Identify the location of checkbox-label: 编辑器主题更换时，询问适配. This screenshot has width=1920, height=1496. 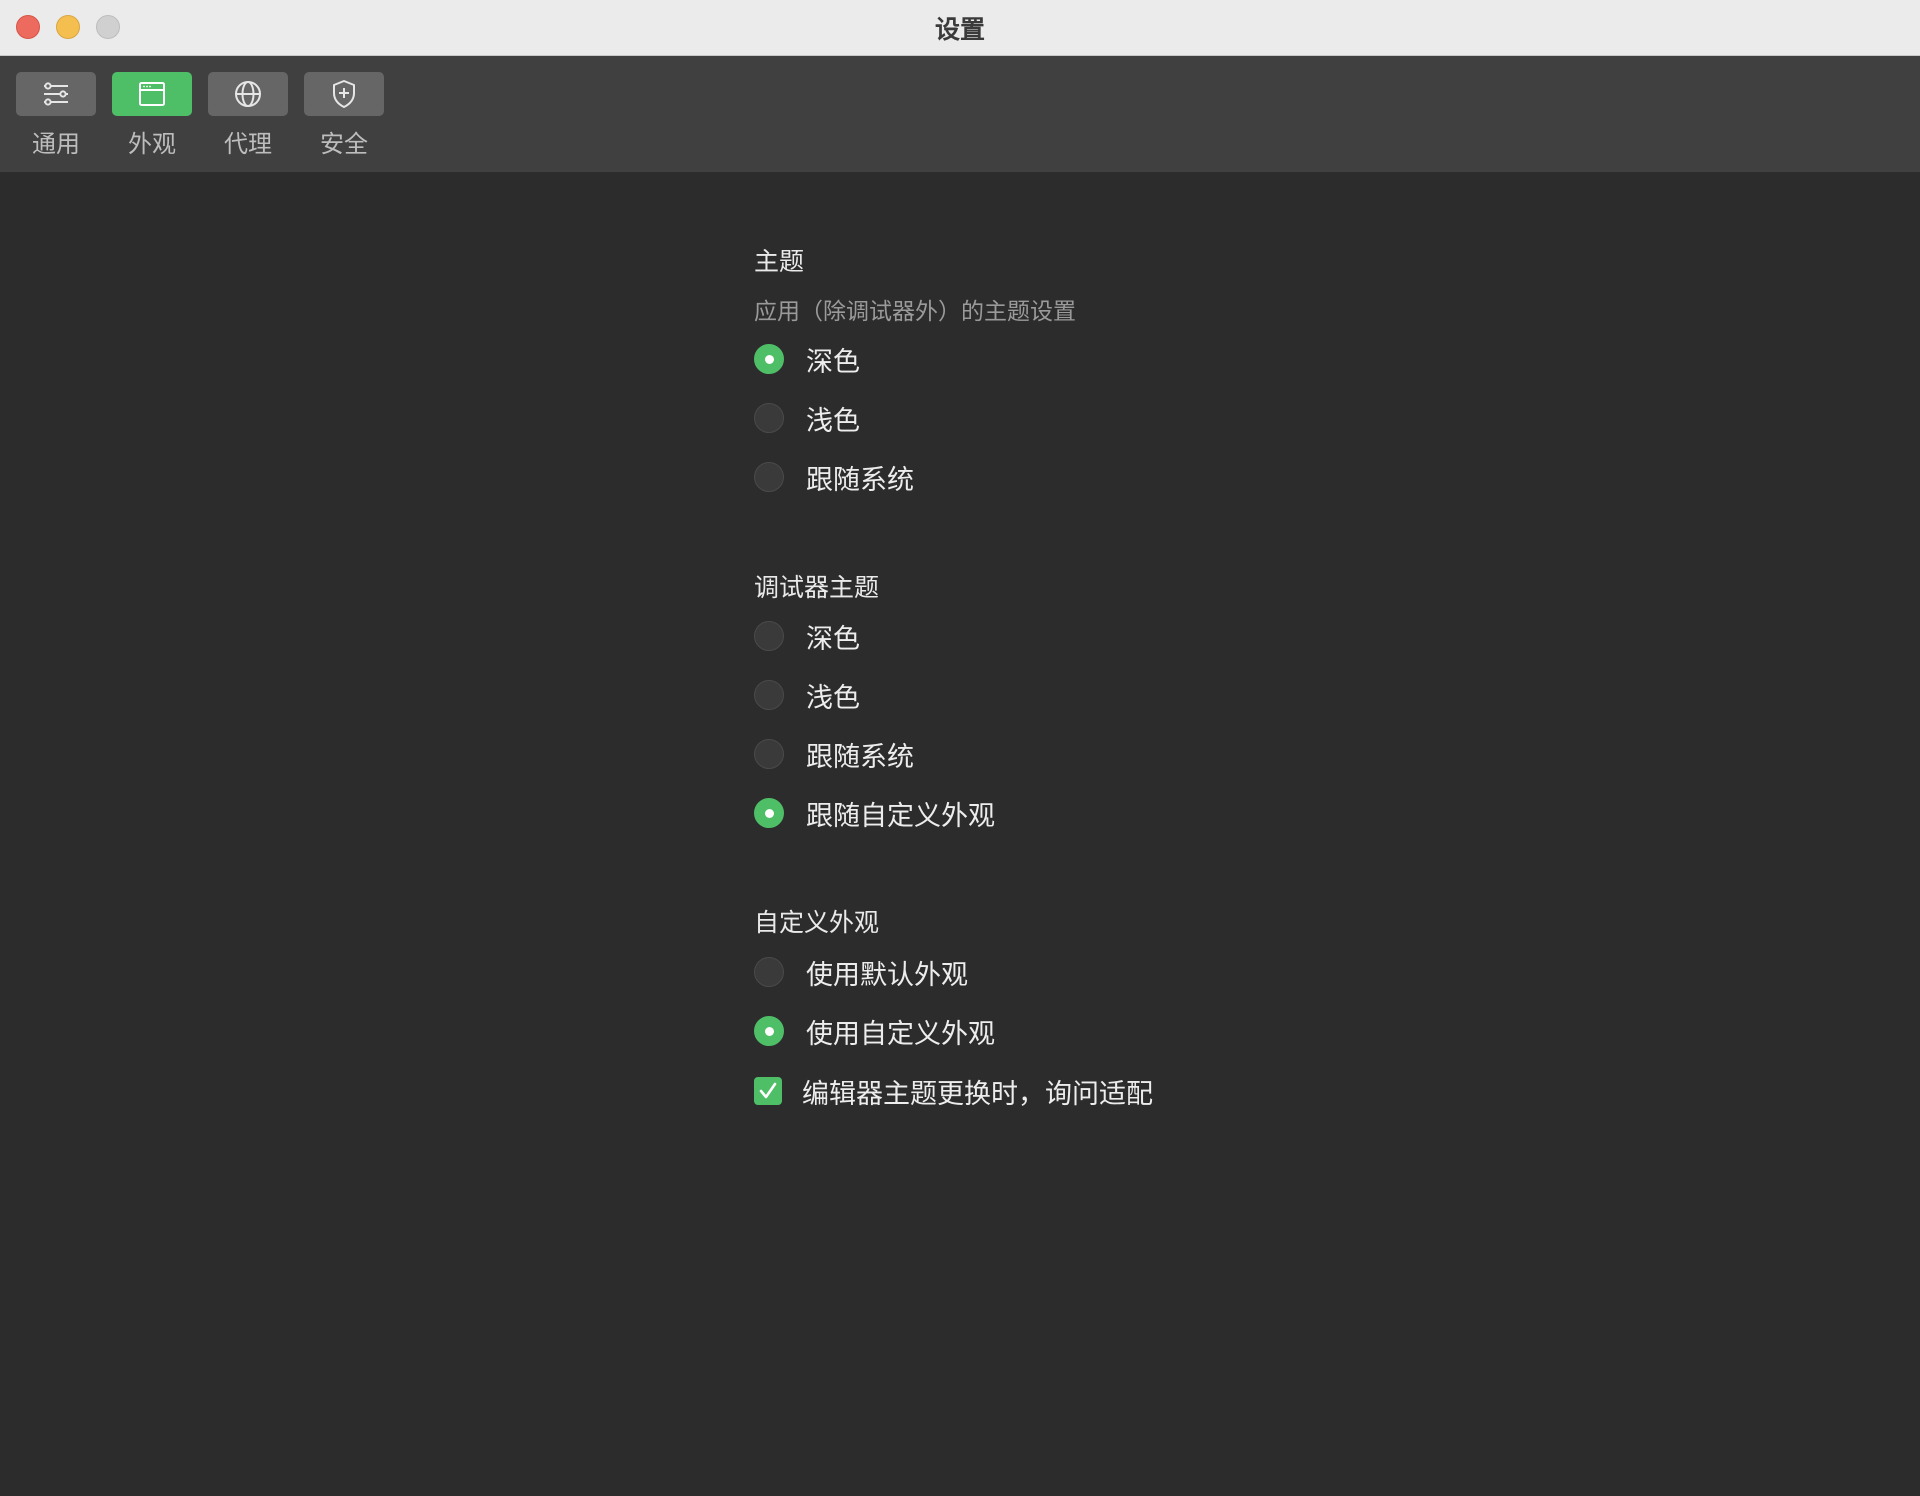
(977, 1094).